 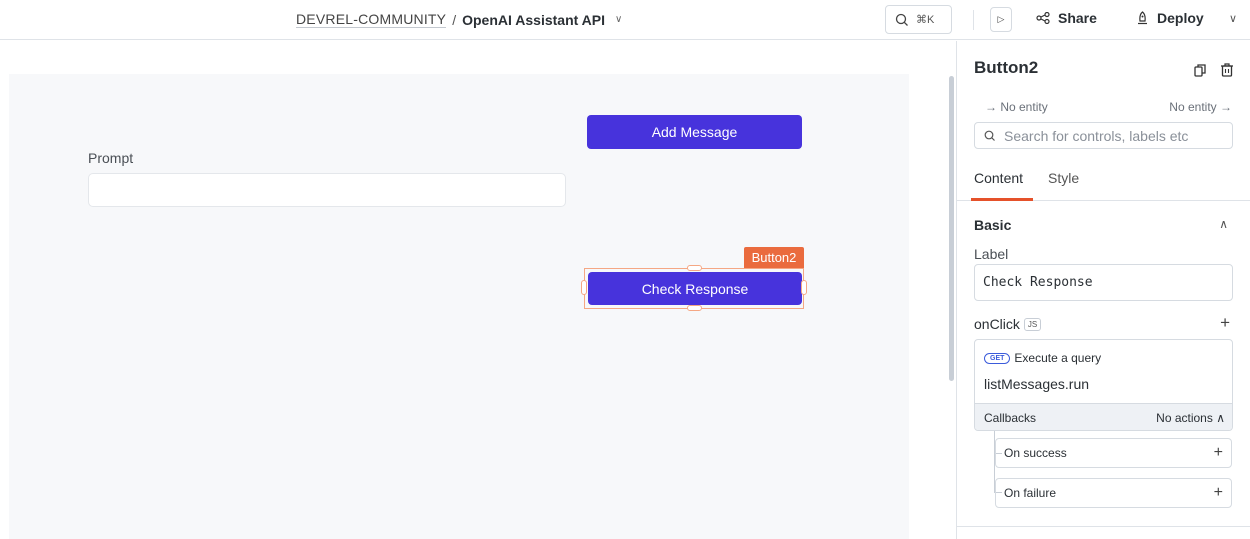 What do you see at coordinates (1180, 18) in the screenshot?
I see `deploy-label: Deploy` at bounding box center [1180, 18].